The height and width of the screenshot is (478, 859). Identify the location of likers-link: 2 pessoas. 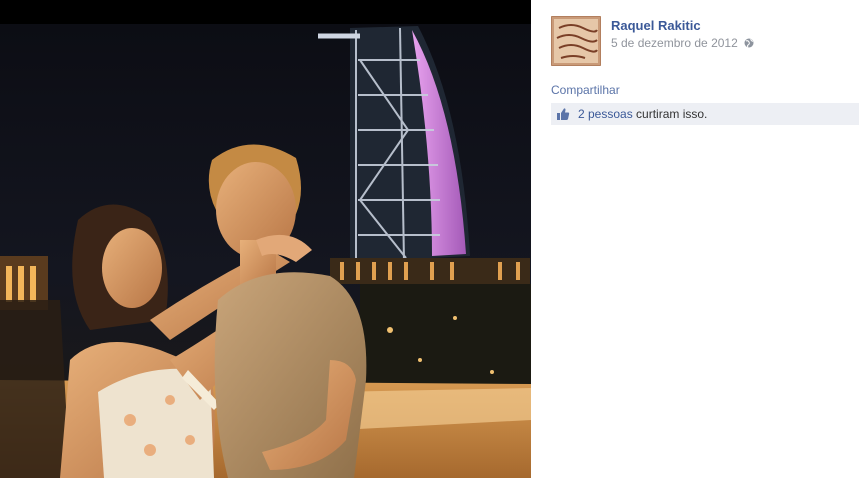
(605, 114).